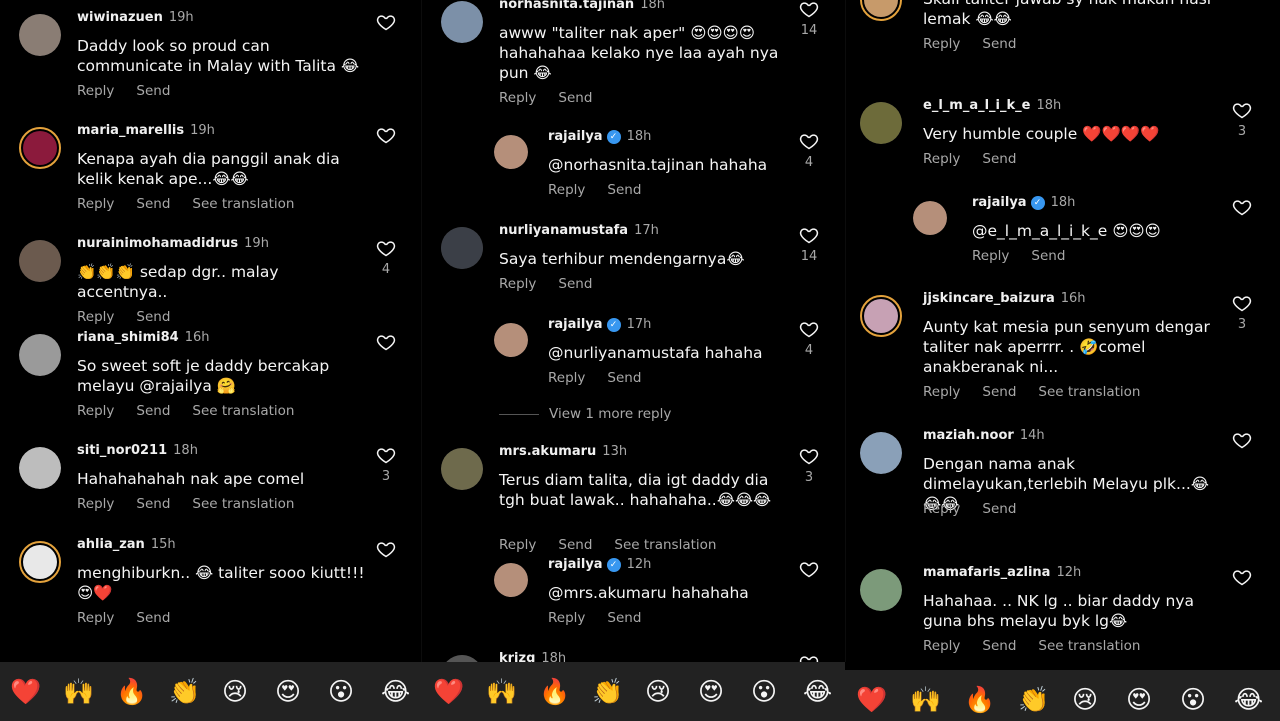  I want to click on comment-username: maziah.noor 14h, so click(984, 435).